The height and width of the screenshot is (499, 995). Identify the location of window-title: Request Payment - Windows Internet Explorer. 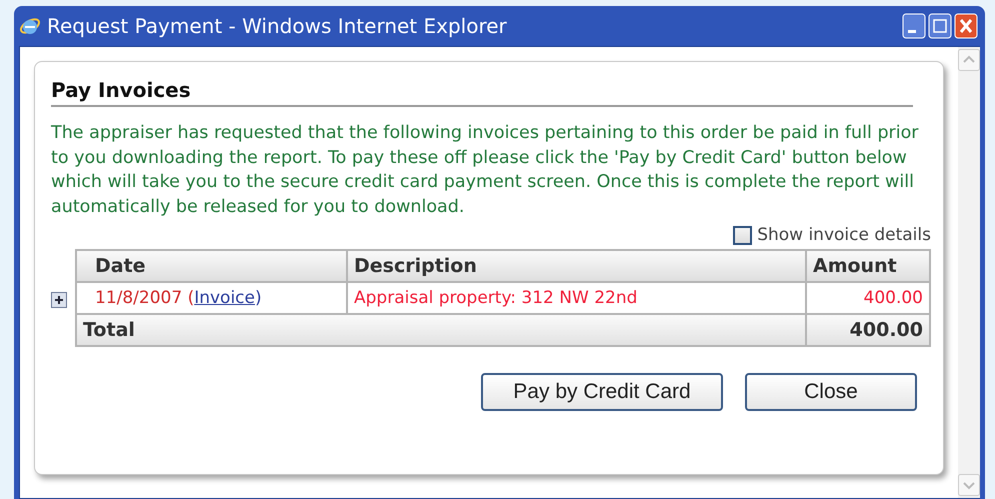
(277, 26).